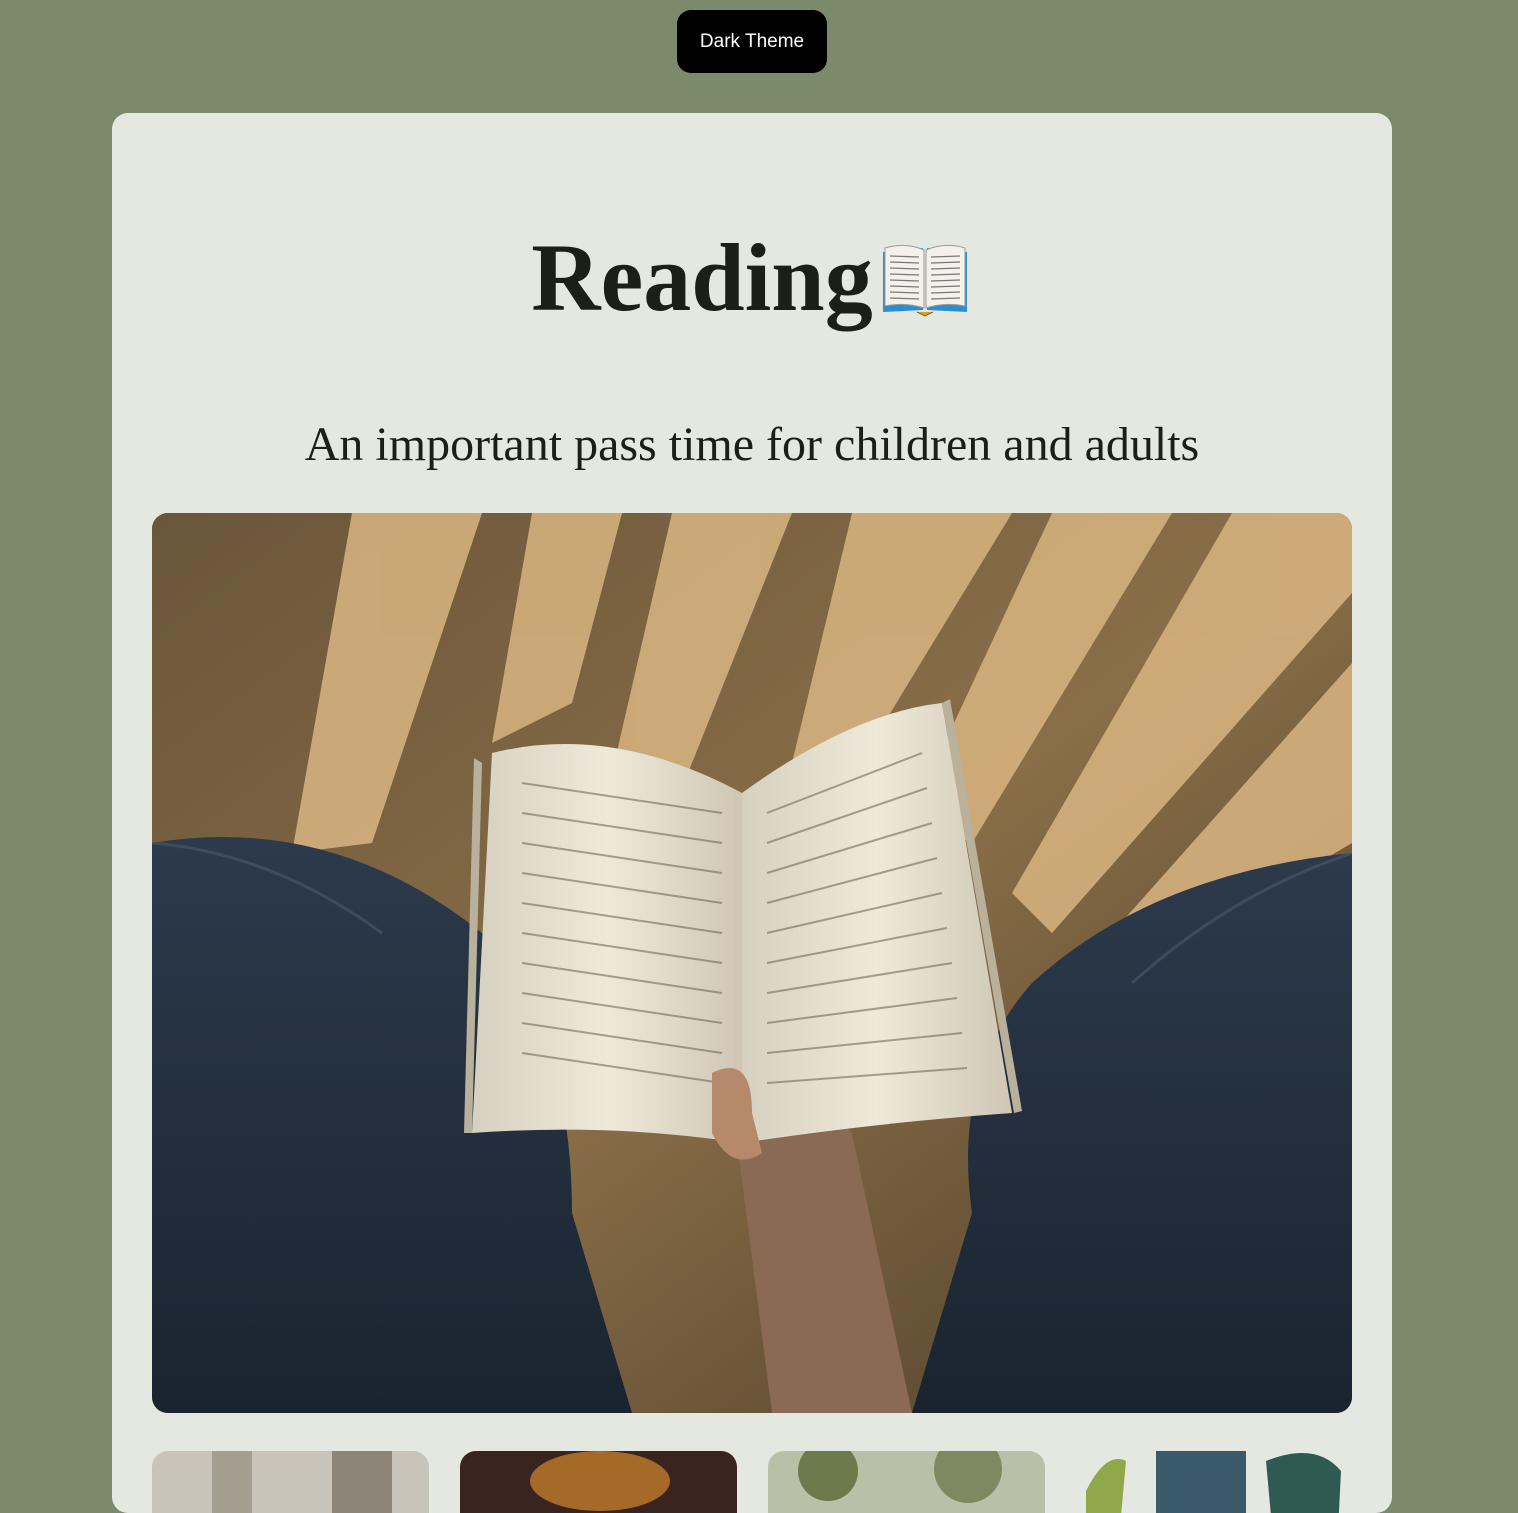 This screenshot has width=1518, height=1513. I want to click on page-title-row: Reading, so click(752, 278).